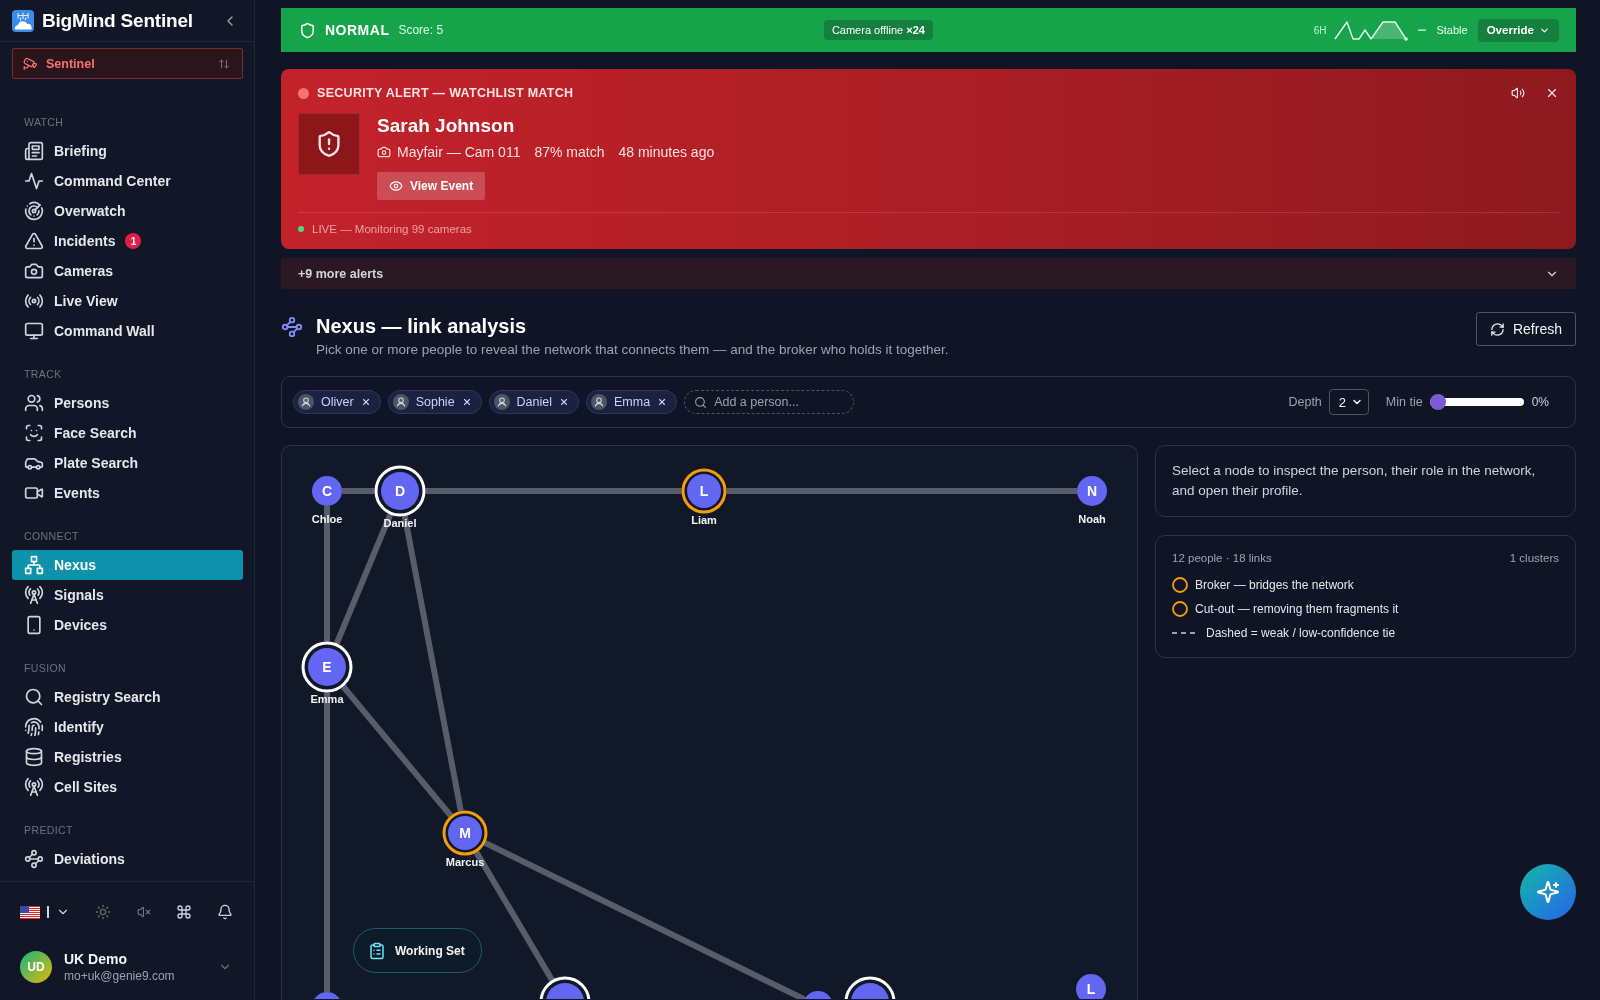 Image resolution: width=1600 pixels, height=1000 pixels. I want to click on nav-item: Events, so click(127, 493).